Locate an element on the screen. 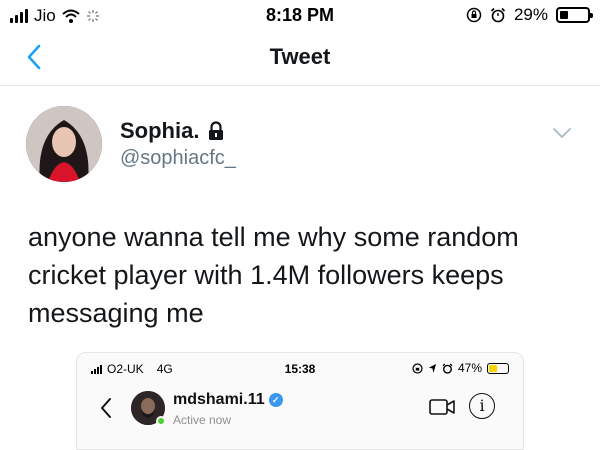 The width and height of the screenshot is (600, 450). avatar is located at coordinates (64, 144).